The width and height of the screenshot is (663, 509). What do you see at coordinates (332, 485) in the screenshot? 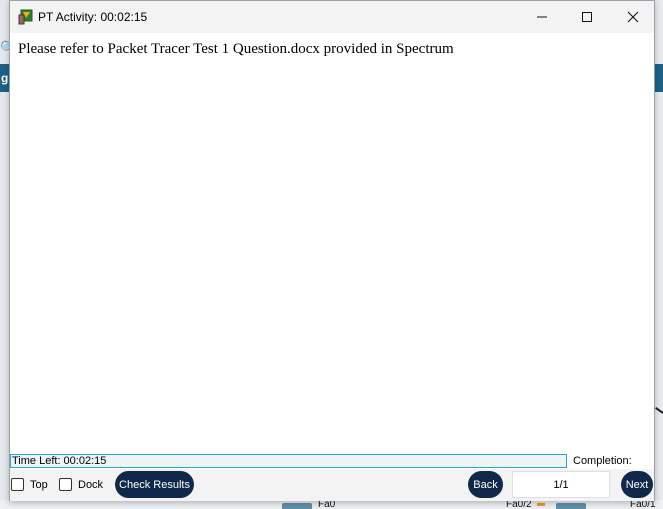
I see `activity-controls: Top Dock Check Results Back 1/1 Next` at bounding box center [332, 485].